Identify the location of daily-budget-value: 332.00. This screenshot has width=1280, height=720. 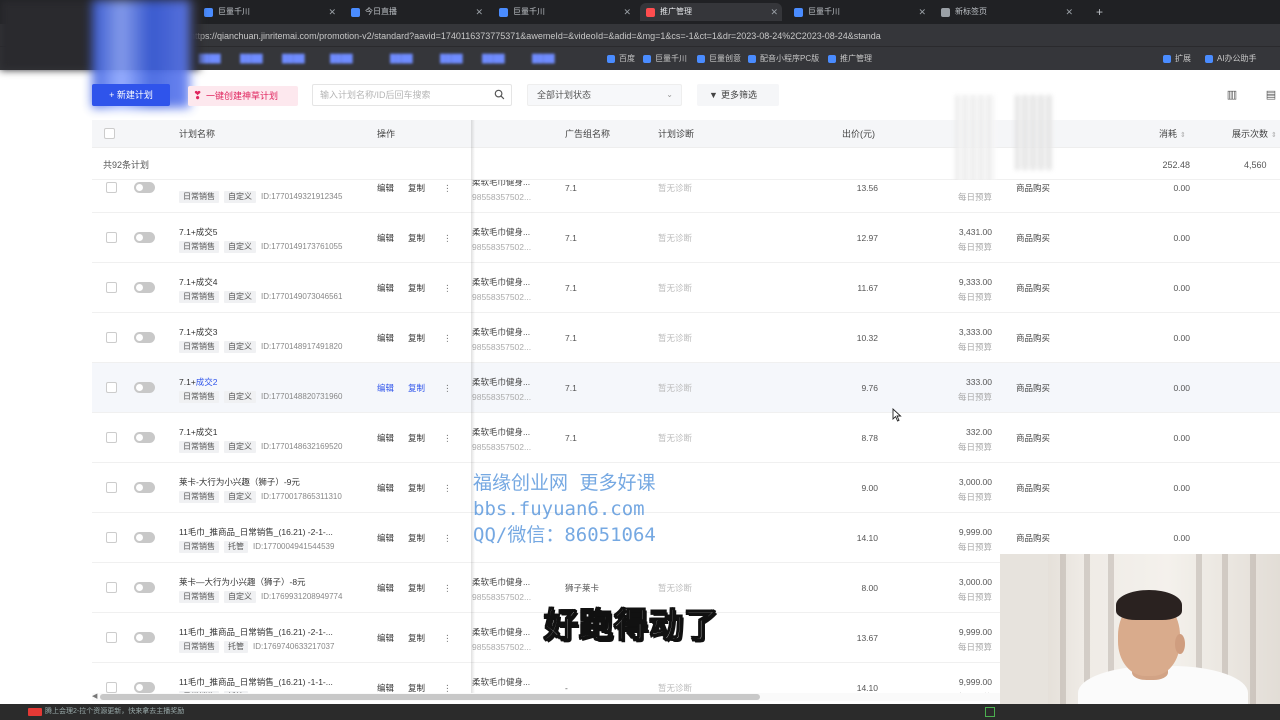
(942, 432).